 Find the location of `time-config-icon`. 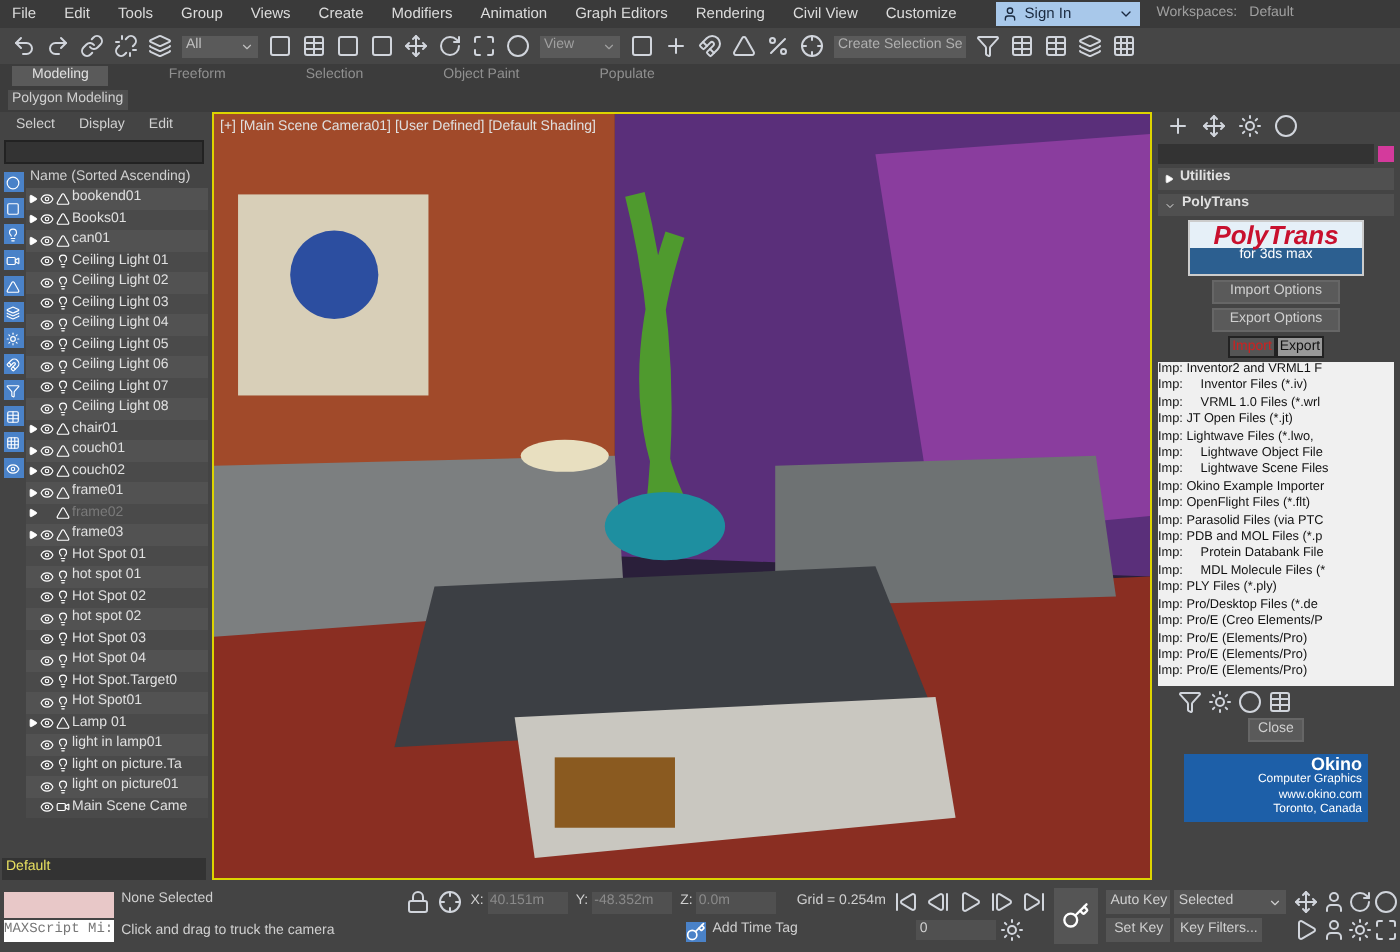

time-config-icon is located at coordinates (1011, 930).